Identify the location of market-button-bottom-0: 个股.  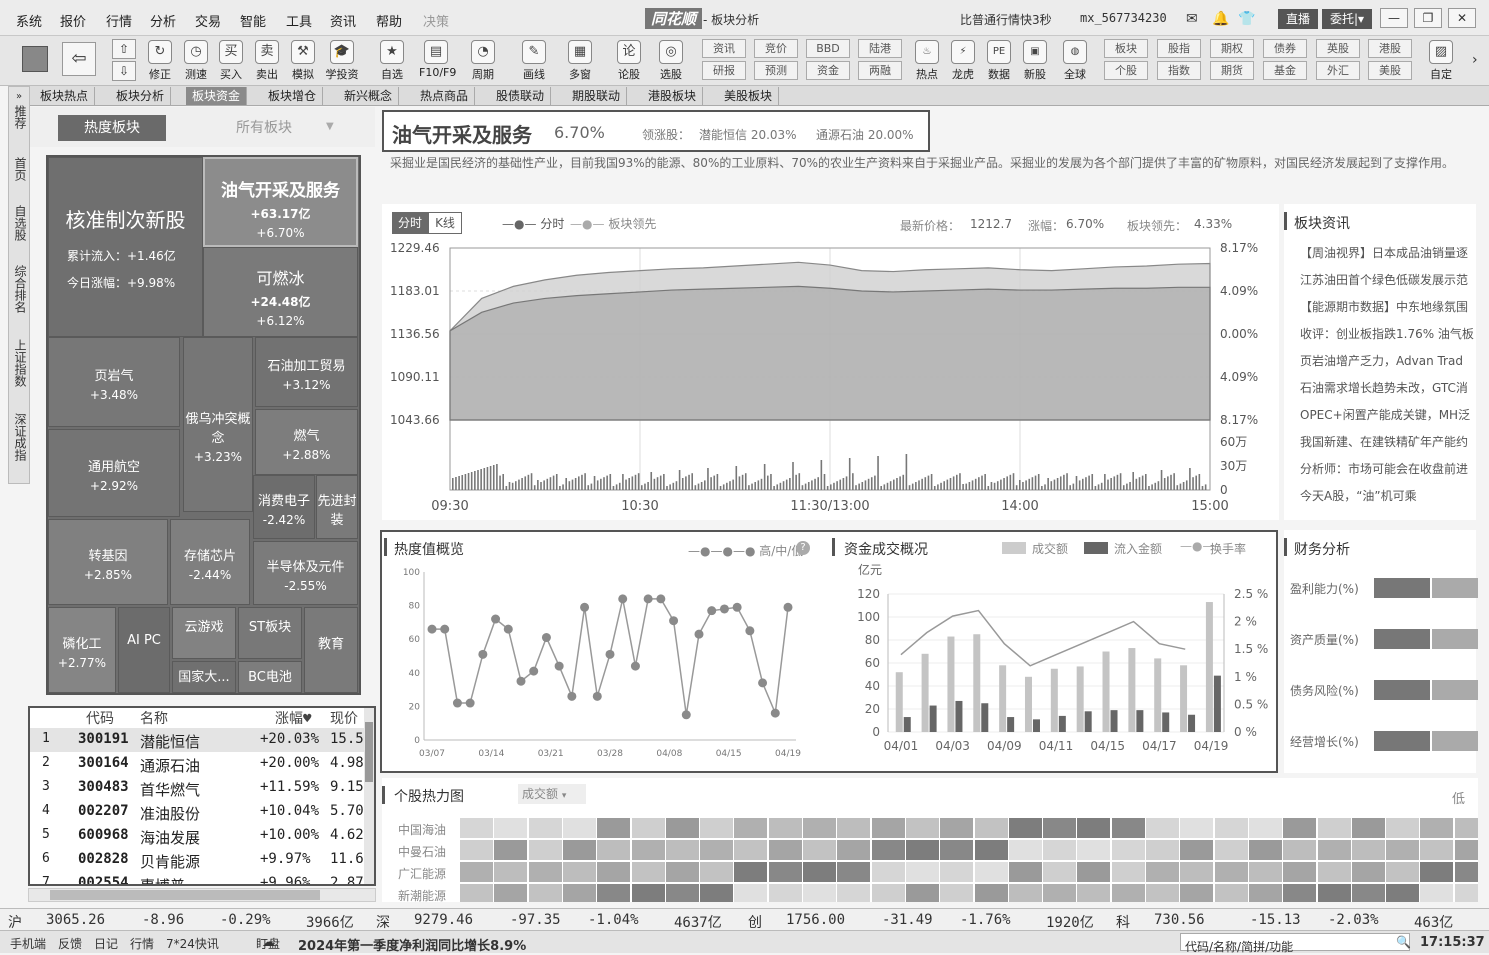
(1126, 70).